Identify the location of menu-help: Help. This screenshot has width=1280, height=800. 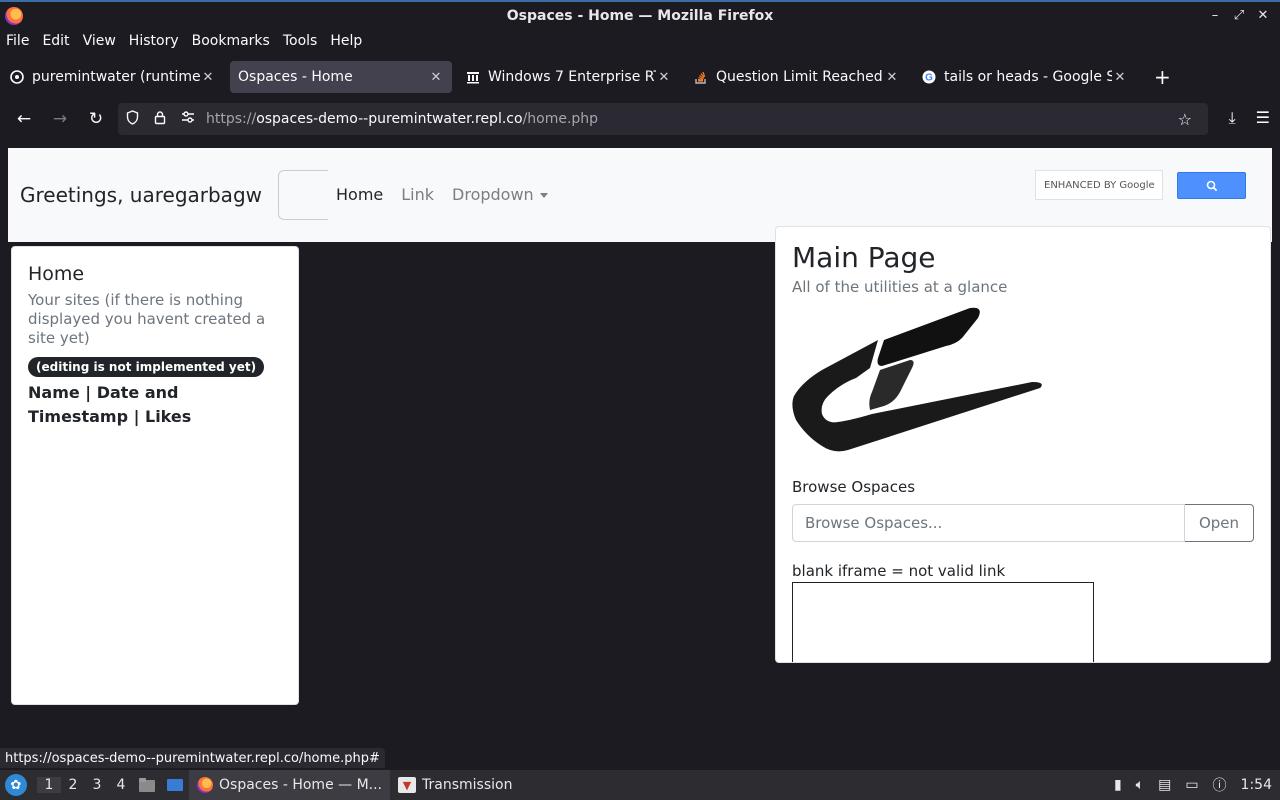
(346, 41).